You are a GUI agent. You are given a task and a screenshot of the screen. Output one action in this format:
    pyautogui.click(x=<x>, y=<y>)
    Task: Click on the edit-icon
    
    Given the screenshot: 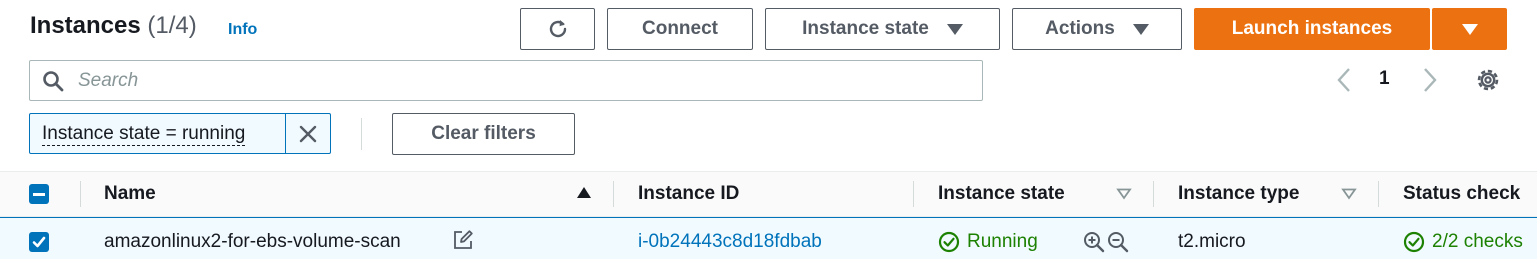 What is the action you would take?
    pyautogui.click(x=463, y=240)
    